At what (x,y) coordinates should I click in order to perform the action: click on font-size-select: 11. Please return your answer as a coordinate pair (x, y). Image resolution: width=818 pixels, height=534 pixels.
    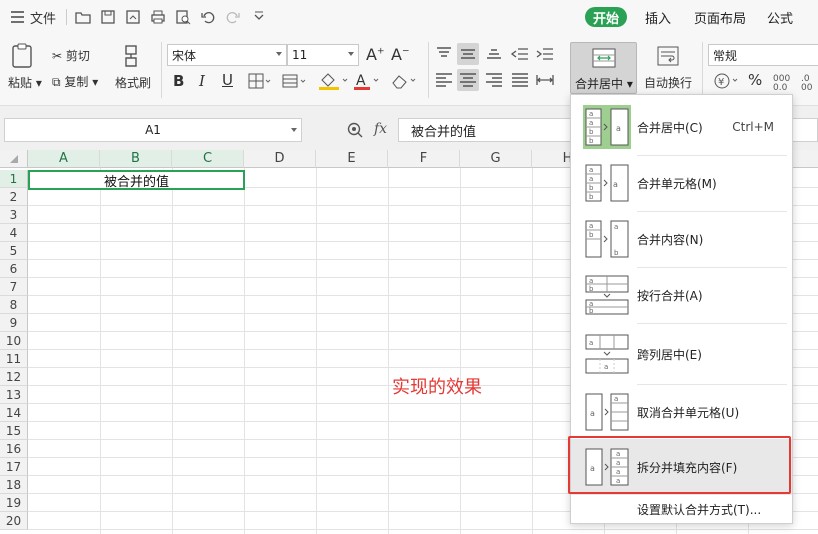
    Looking at the image, I should click on (323, 55).